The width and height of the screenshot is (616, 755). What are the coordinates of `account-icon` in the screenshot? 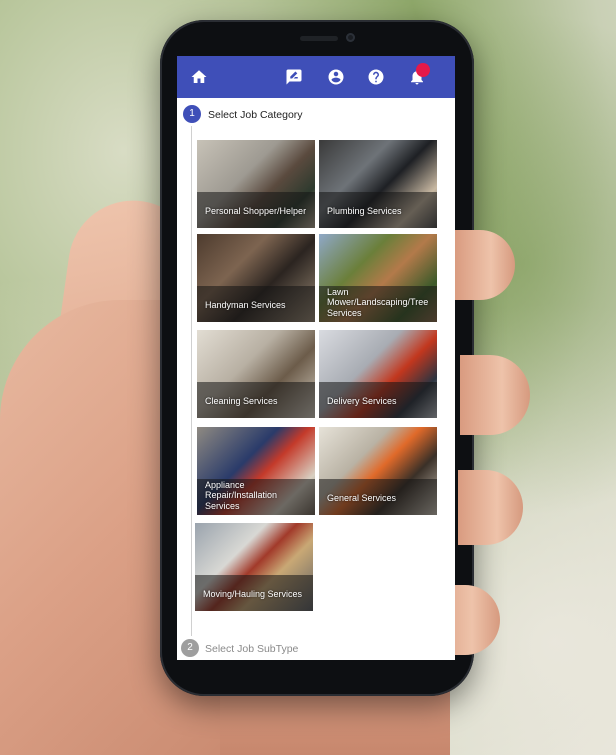 It's located at (336, 77).